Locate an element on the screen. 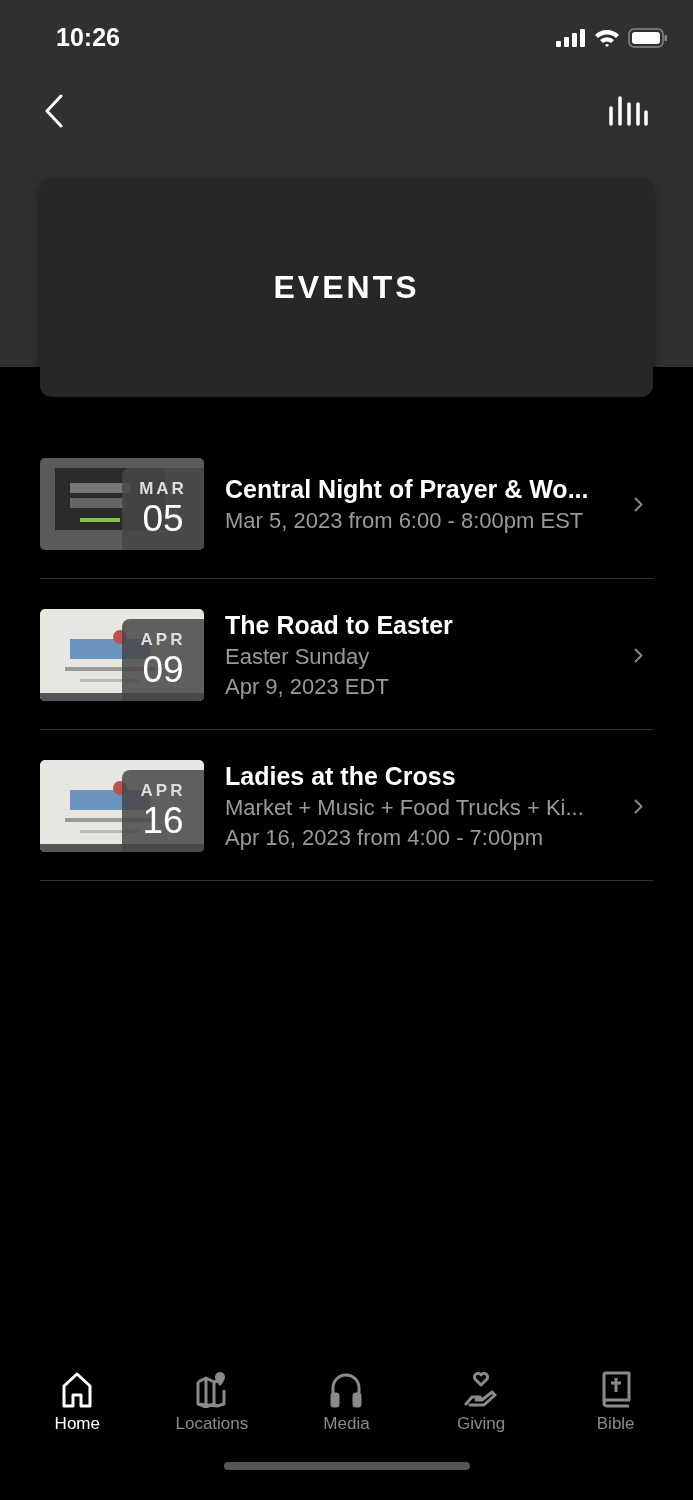  event-row: MAR 05 Central Night of Prayer & Wo... Mar 5, 2023 from 6:00 - 8:00pm EST is located at coordinates (346, 518).